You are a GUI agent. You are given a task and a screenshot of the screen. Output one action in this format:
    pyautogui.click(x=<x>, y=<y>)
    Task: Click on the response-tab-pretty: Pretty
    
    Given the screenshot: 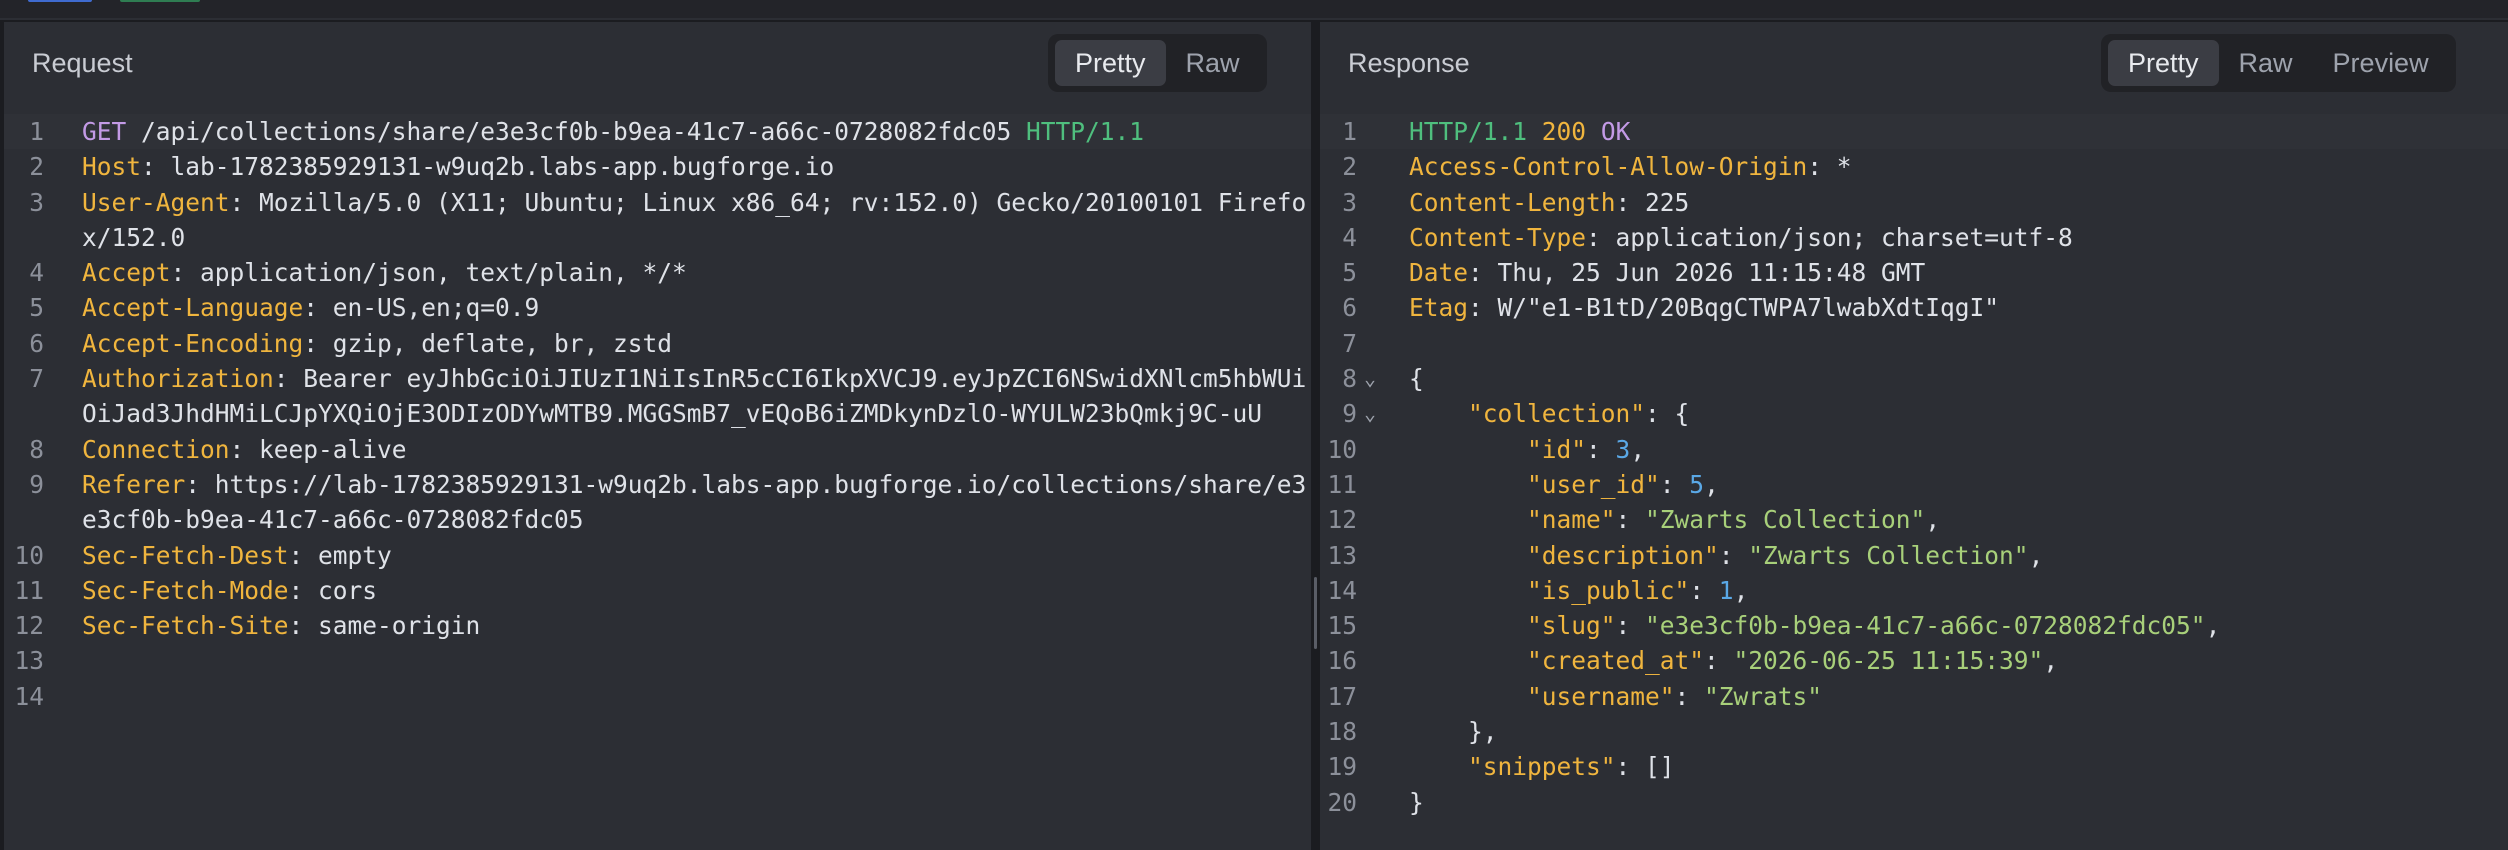 What is the action you would take?
    pyautogui.click(x=2163, y=63)
    